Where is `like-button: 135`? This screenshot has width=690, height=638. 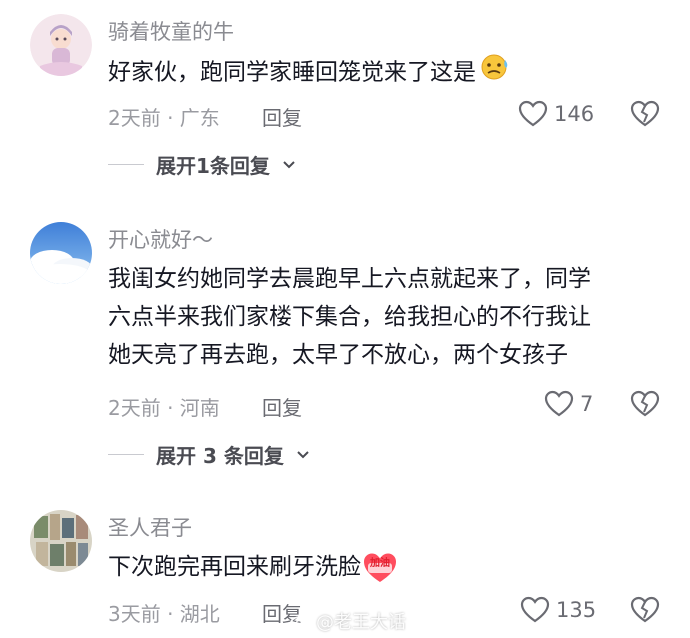
like-button: 135 is located at coordinates (558, 610).